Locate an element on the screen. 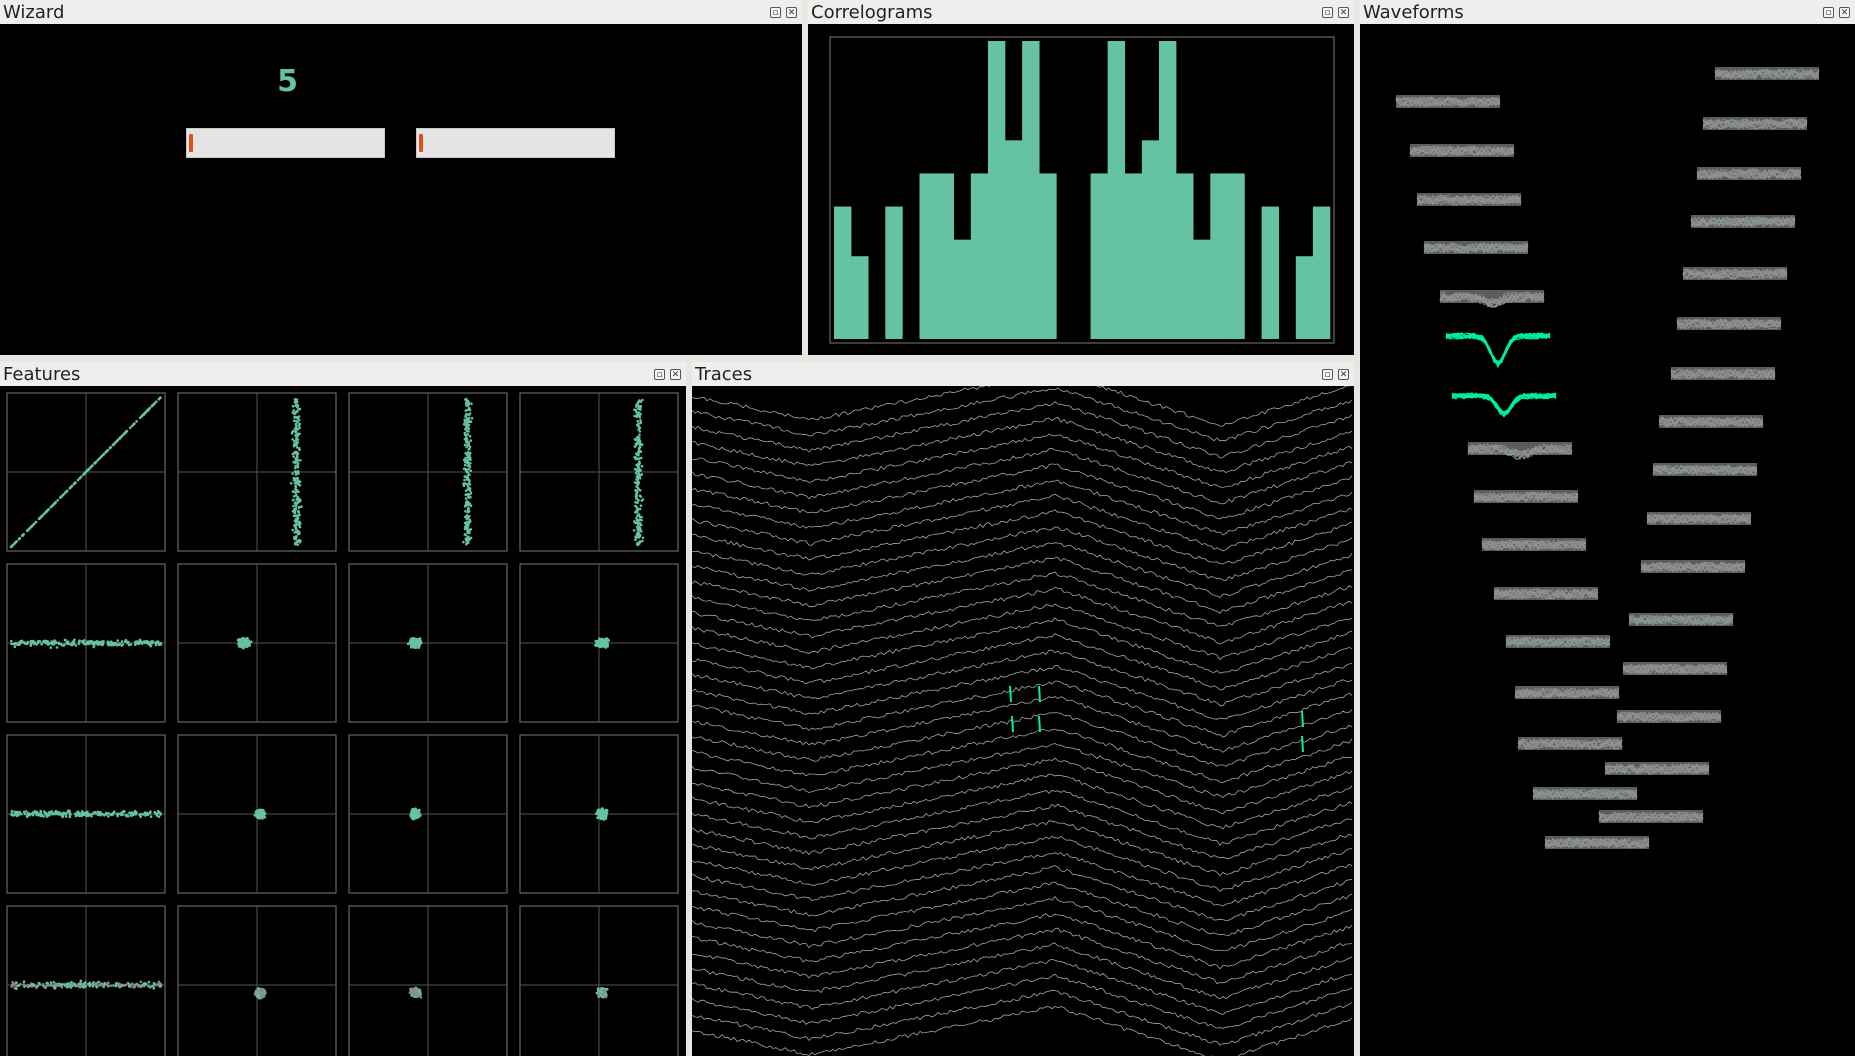 The height and width of the screenshot is (1056, 1855). correlogram-plot is located at coordinates (1081, 189).